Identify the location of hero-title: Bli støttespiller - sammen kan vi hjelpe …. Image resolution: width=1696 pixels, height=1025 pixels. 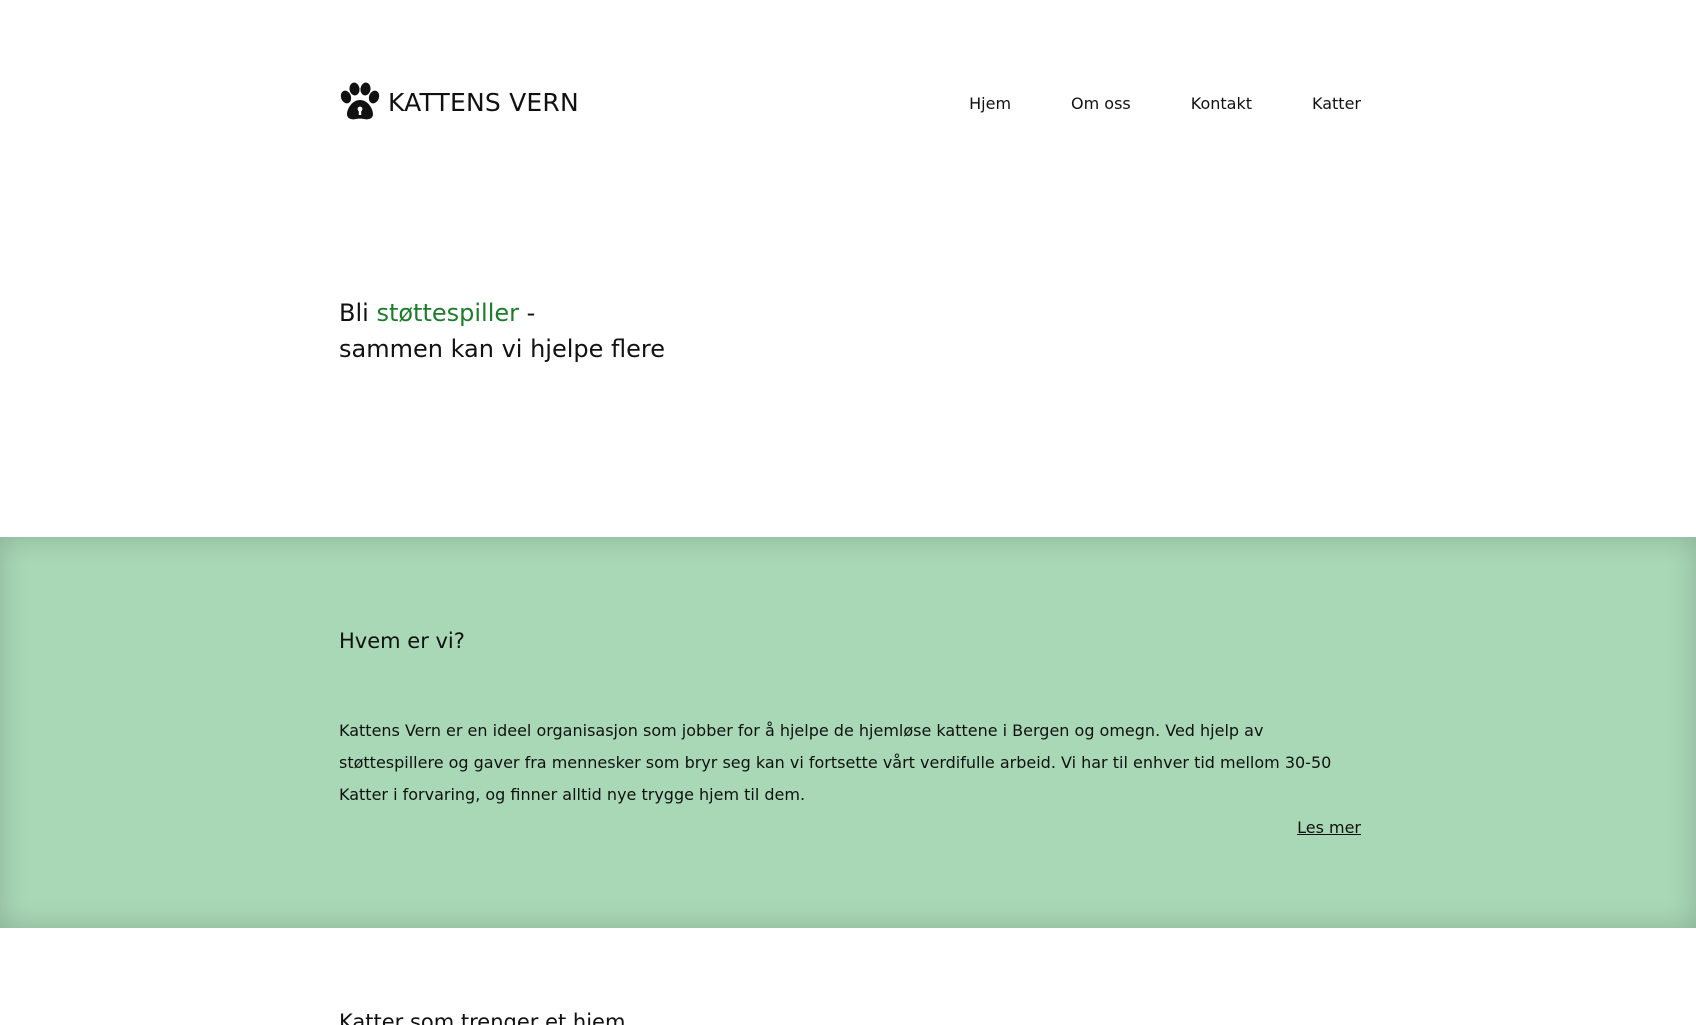
(502, 331).